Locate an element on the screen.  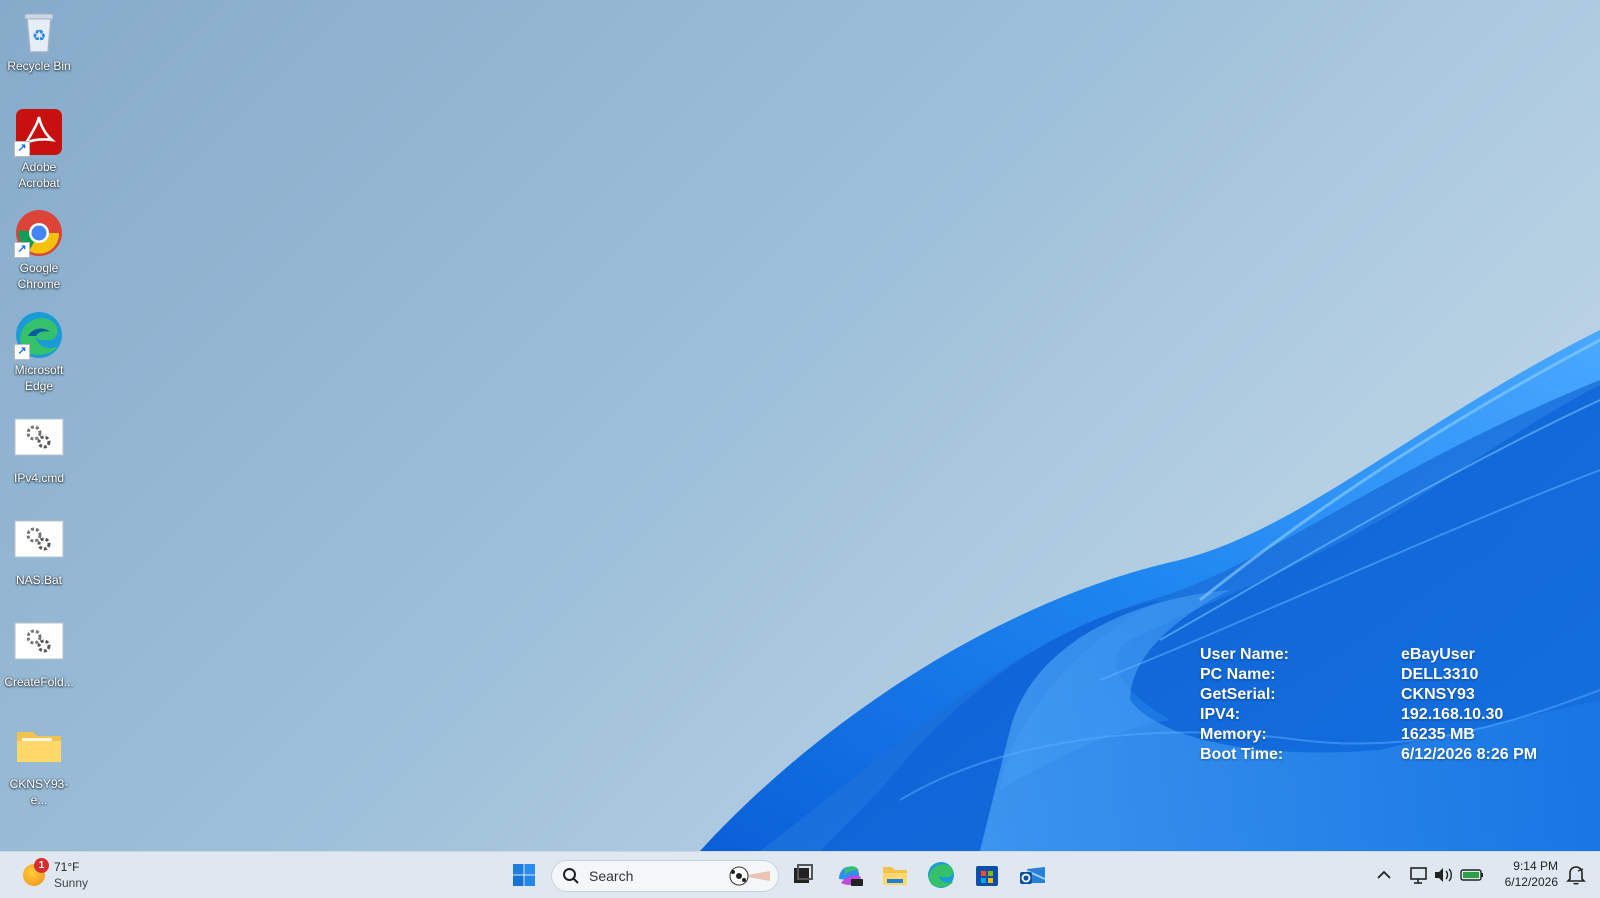
desktop-icon-google-chrome: ↗ Google Chrome is located at coordinates (39, 250).